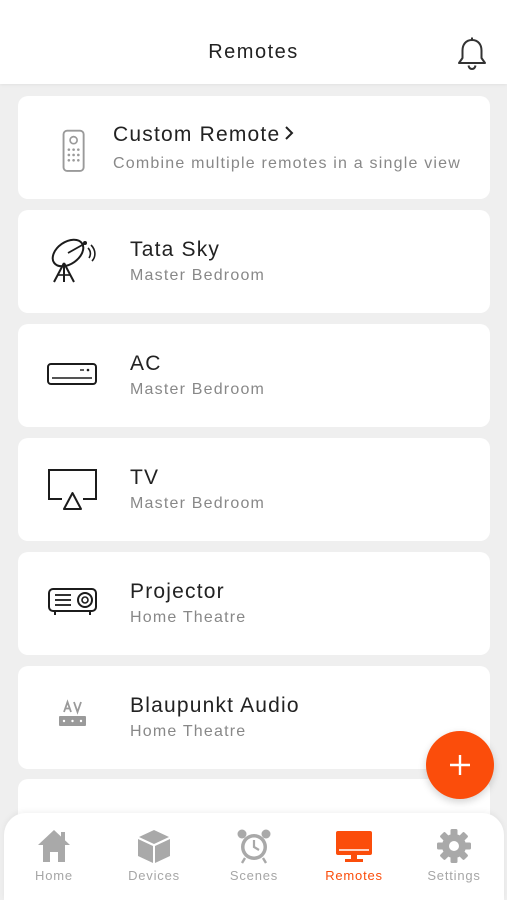 The width and height of the screenshot is (507, 900). I want to click on tab-devices: Devices, so click(154, 856).